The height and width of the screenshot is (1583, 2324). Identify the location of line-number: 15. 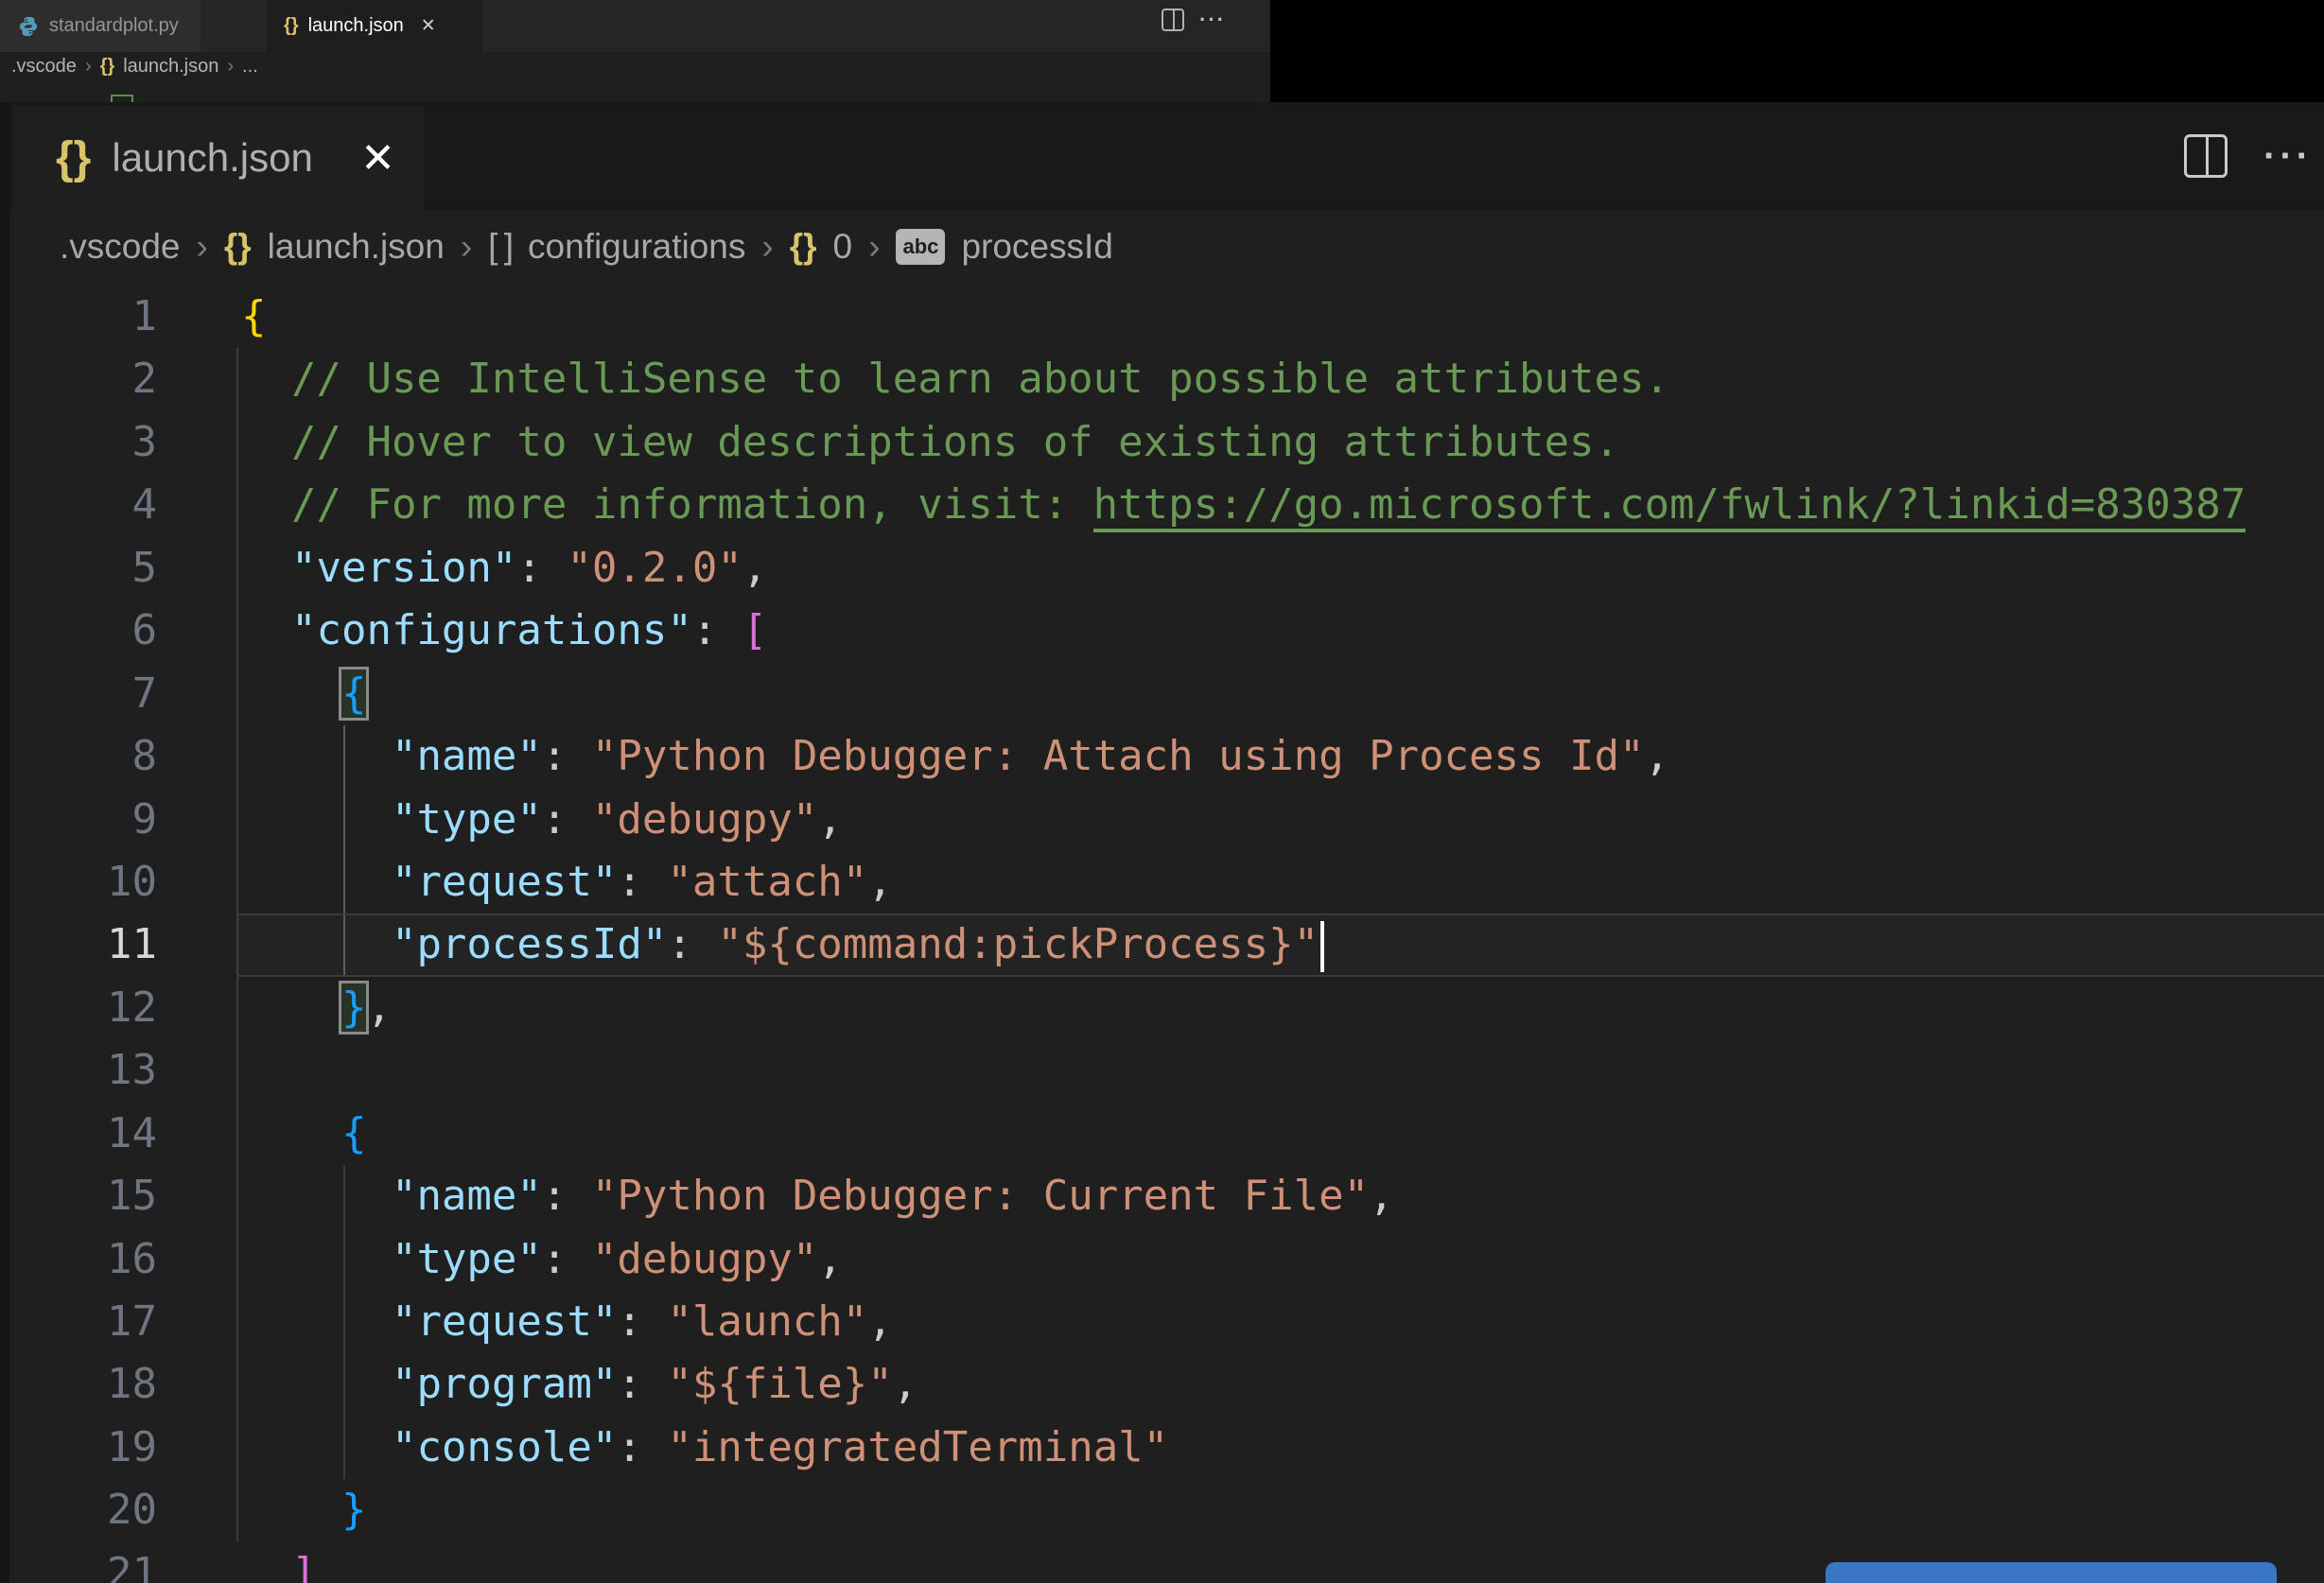
(83, 1196).